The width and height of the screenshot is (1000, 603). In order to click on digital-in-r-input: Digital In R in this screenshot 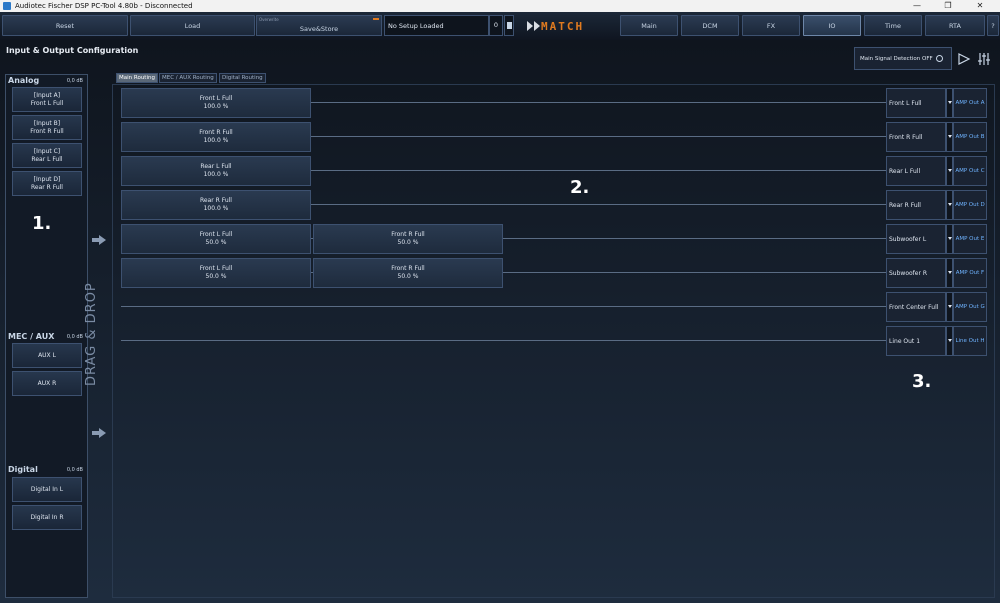, I will do `click(47, 517)`.